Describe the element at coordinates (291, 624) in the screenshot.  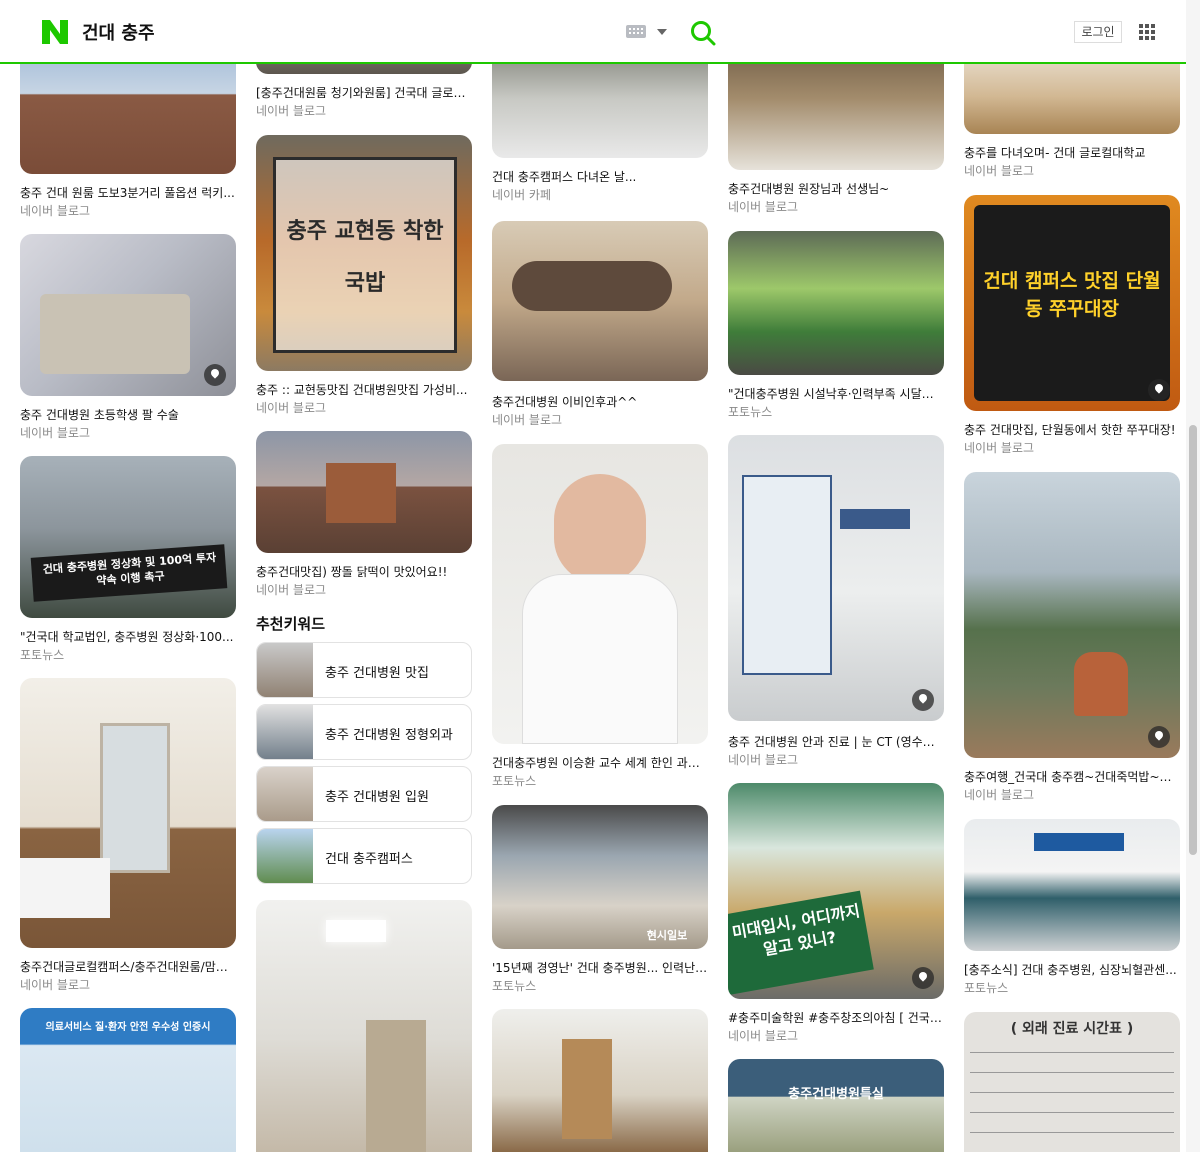
I see `keyword-section-title: 추천키워드` at that location.